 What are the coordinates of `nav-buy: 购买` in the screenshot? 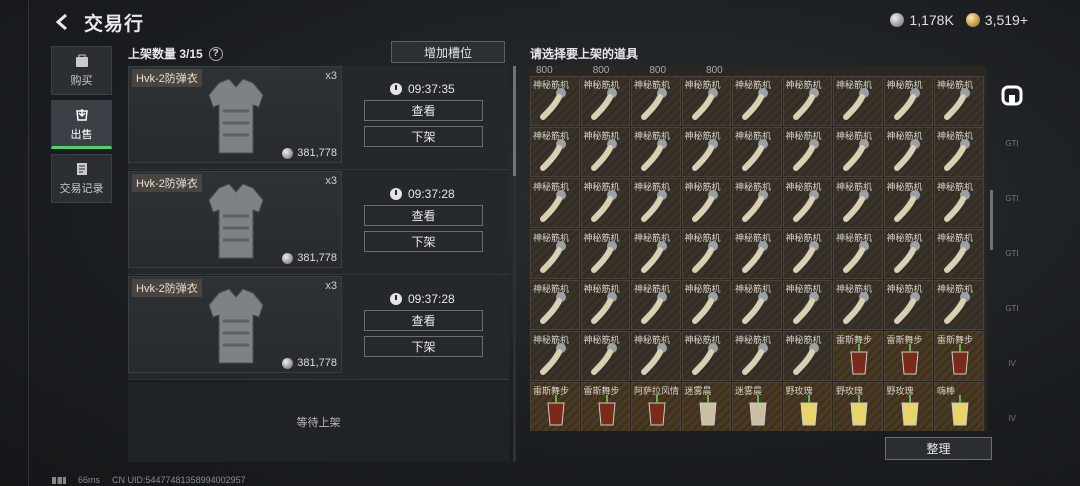 It's located at (81, 70).